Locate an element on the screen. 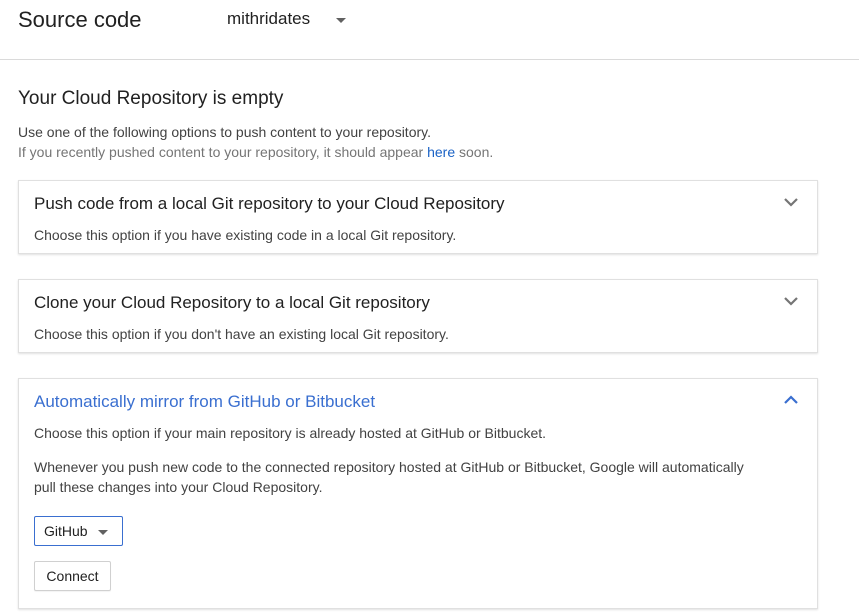  connect-button: Connect is located at coordinates (72, 576).